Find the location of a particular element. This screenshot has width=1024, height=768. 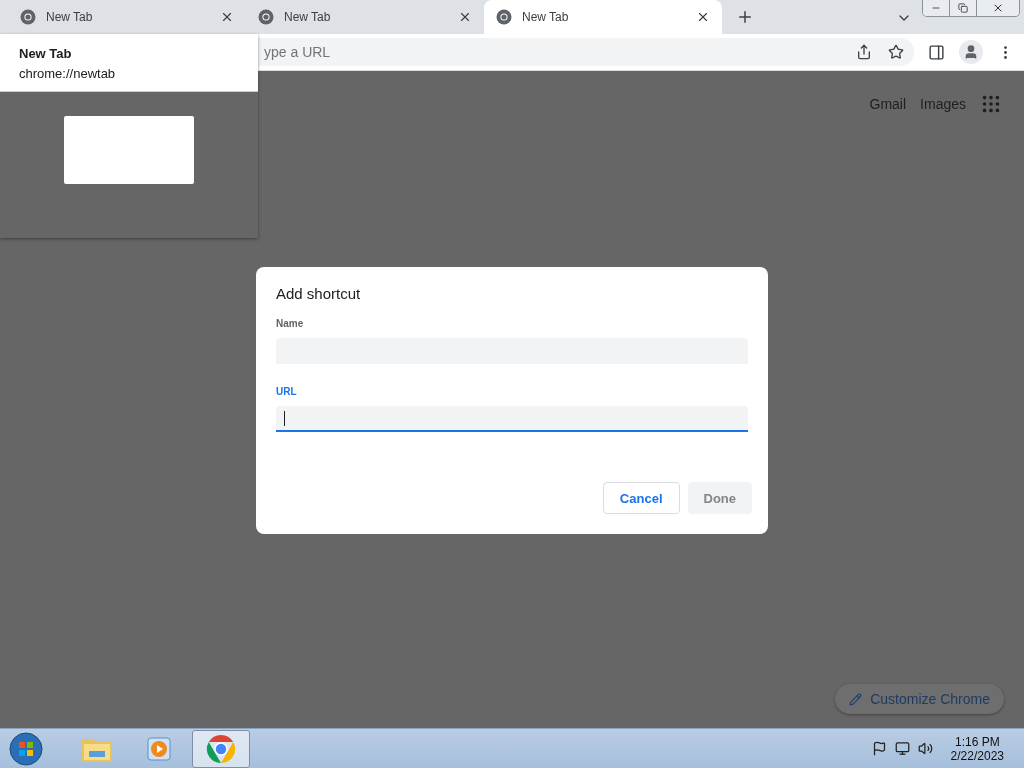

volume-icon is located at coordinates (925, 748).